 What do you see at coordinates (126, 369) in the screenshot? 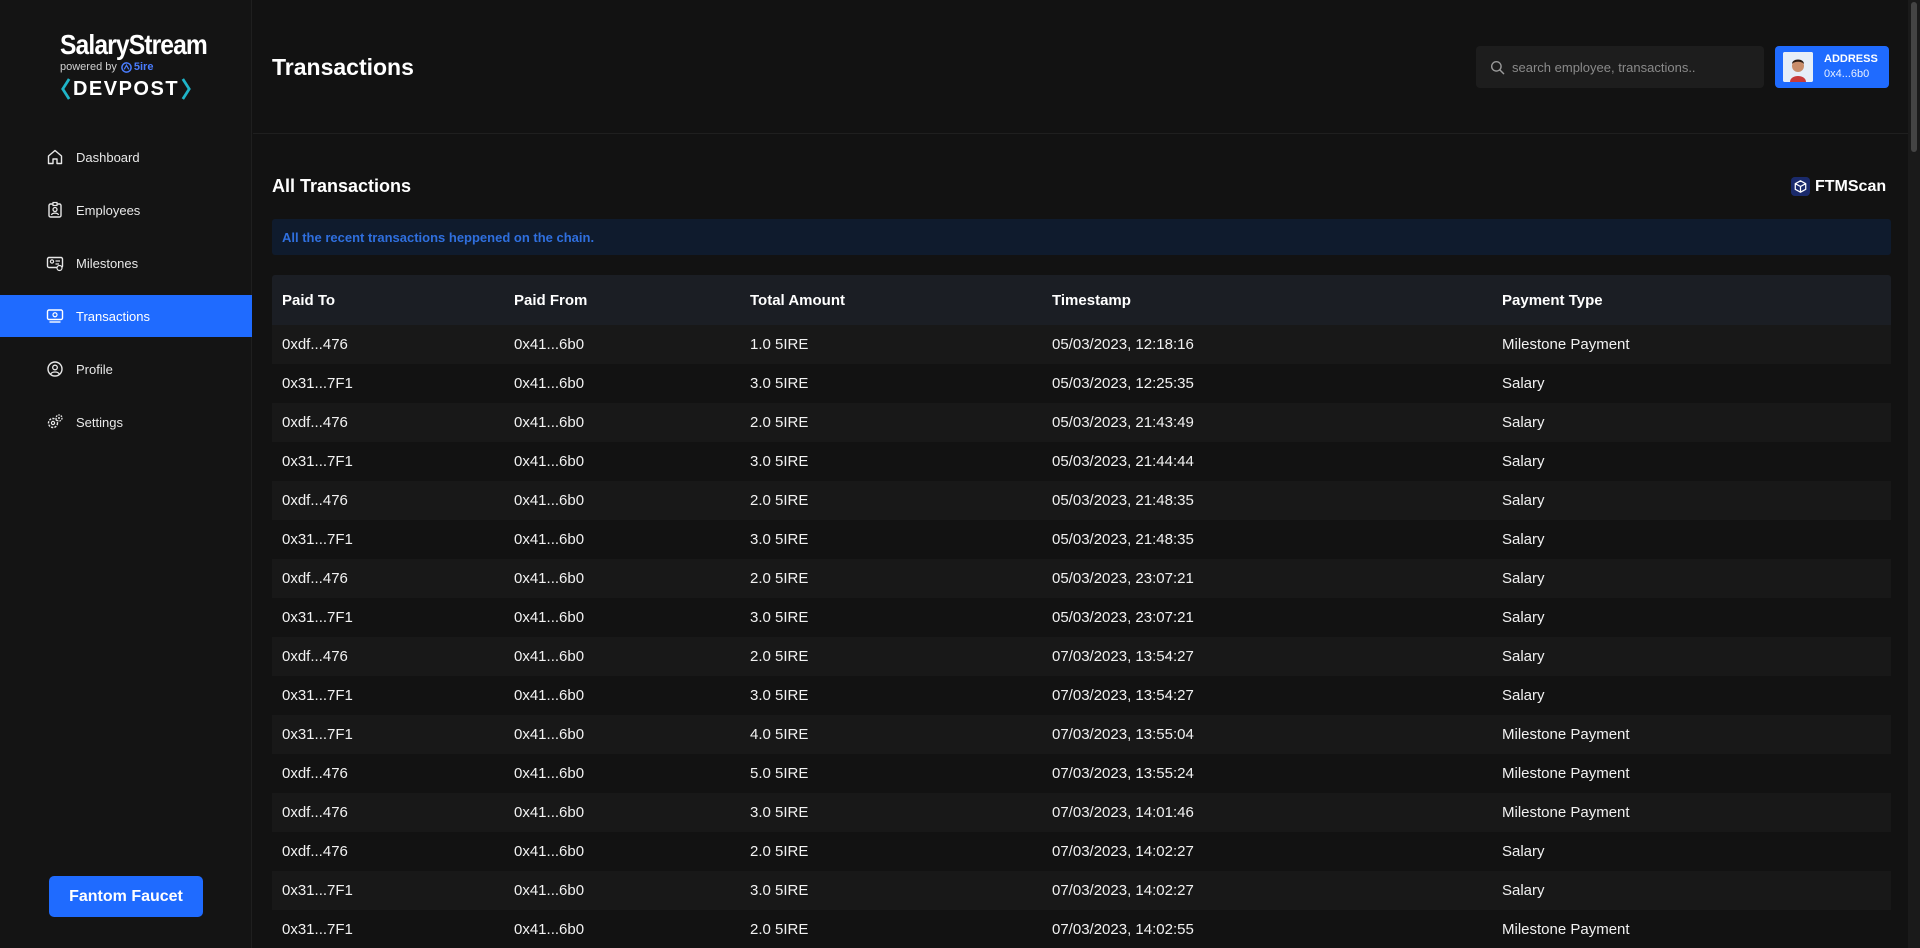
I see `sidebar-item-profile: Profile` at bounding box center [126, 369].